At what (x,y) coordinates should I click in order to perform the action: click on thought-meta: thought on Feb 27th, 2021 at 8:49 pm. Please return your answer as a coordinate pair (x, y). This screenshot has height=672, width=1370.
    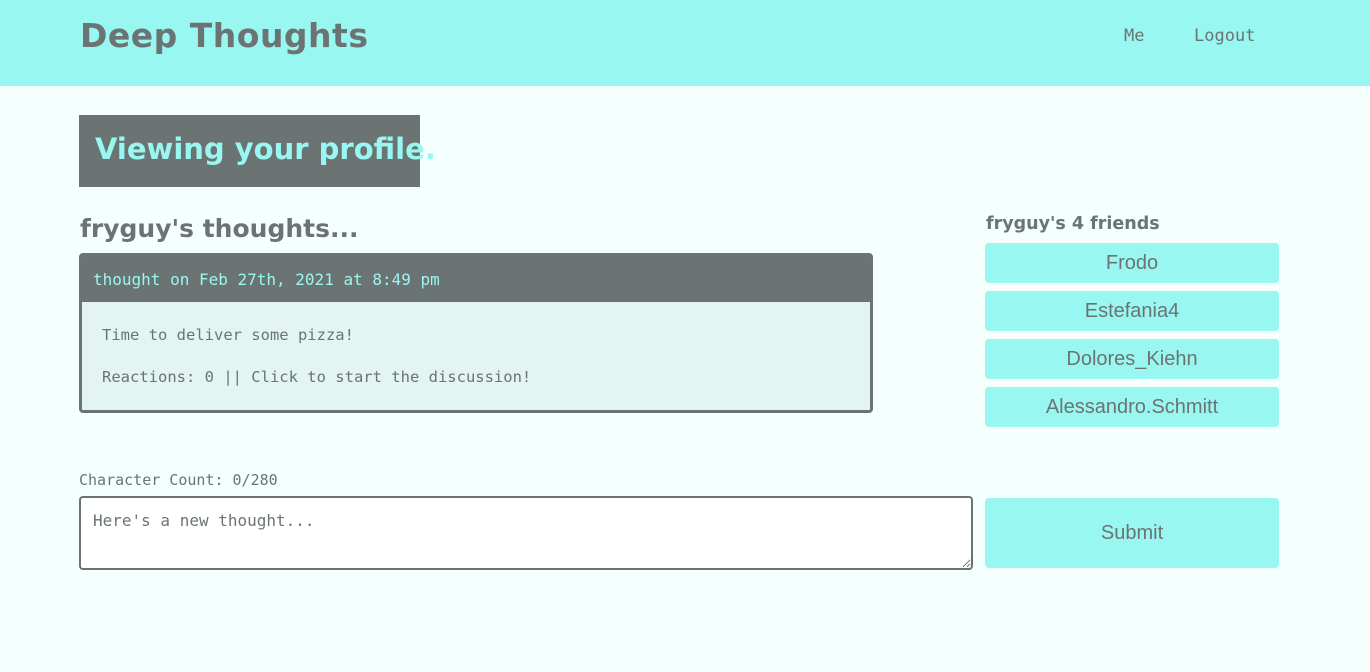
    Looking at the image, I should click on (476, 279).